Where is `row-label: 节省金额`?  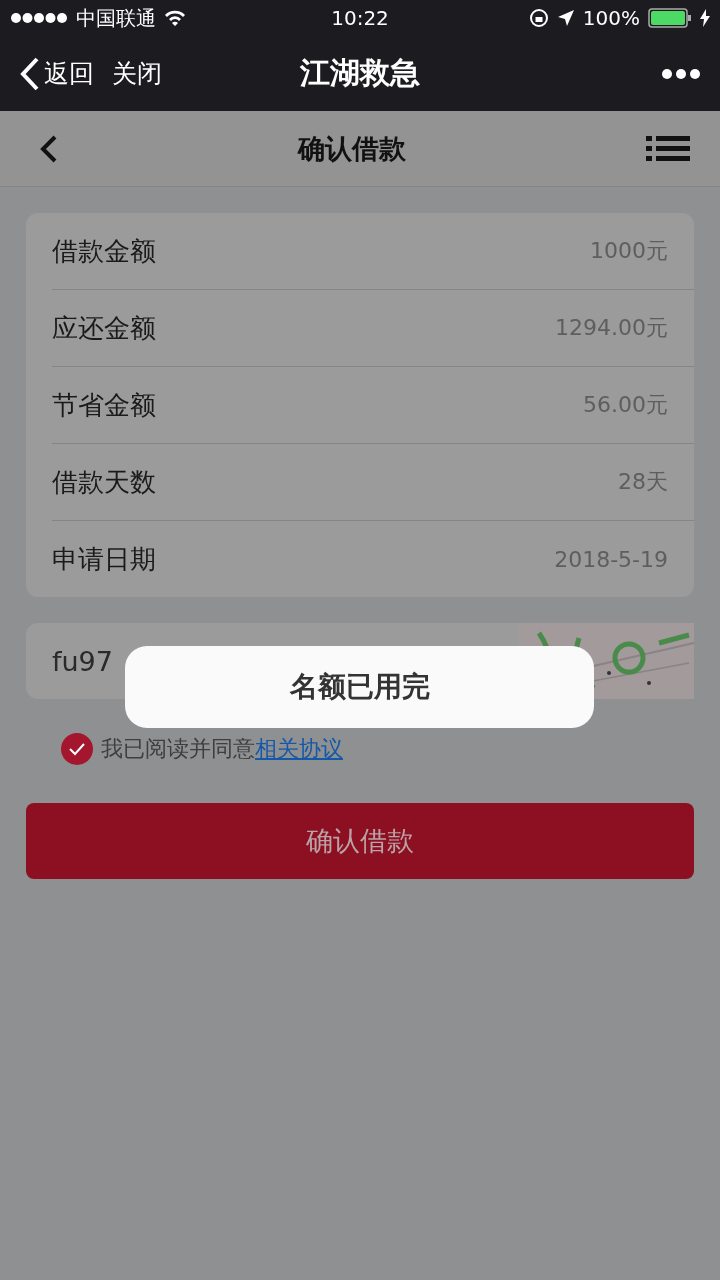
row-label: 节省金额 is located at coordinates (104, 405).